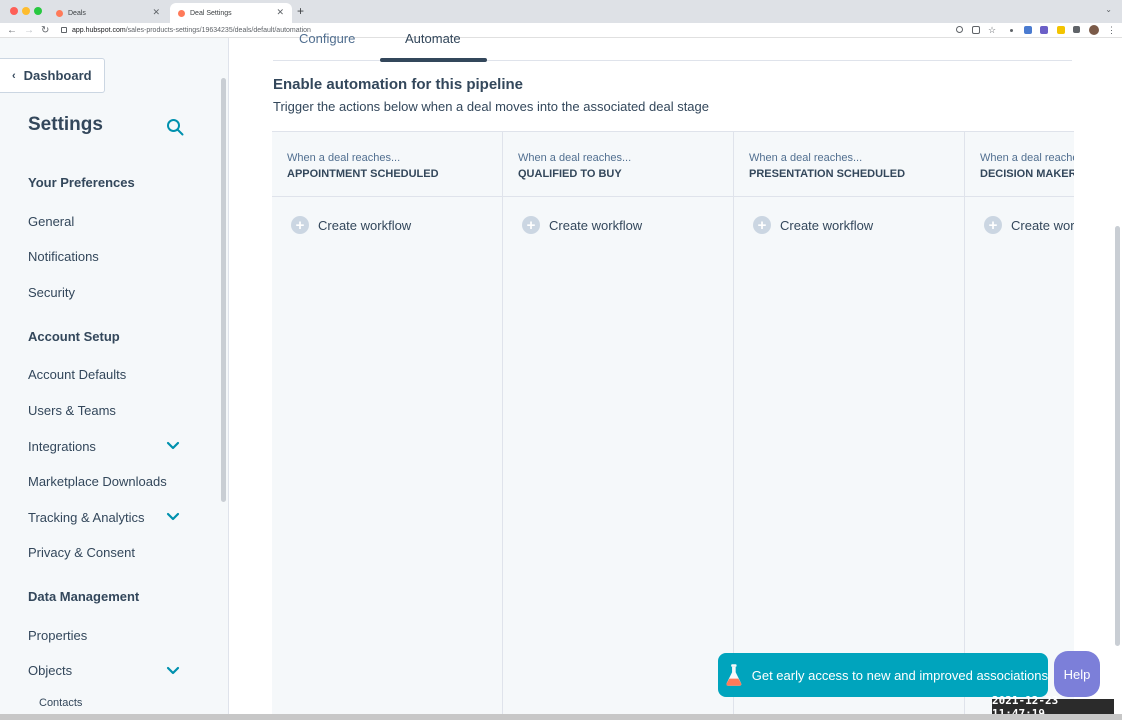 The width and height of the screenshot is (1122, 720). Describe the element at coordinates (223, 290) in the screenshot. I see `sidebar-scrollbar` at that location.